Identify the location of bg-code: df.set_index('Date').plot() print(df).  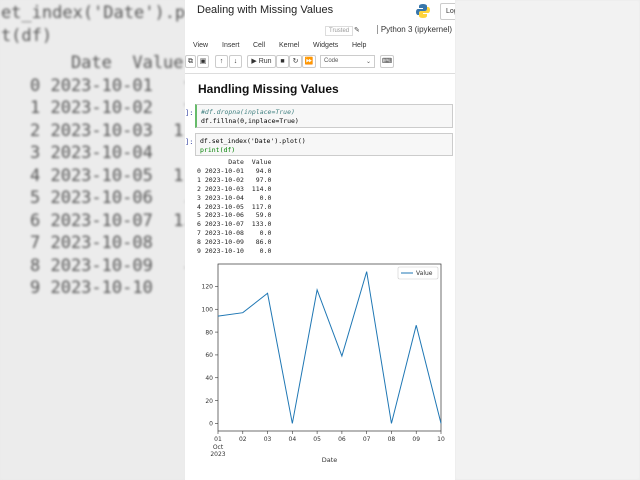
(92, 24).